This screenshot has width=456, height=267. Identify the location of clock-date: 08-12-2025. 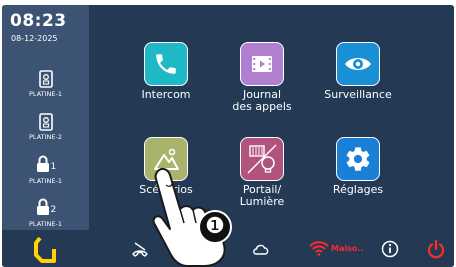
(34, 38).